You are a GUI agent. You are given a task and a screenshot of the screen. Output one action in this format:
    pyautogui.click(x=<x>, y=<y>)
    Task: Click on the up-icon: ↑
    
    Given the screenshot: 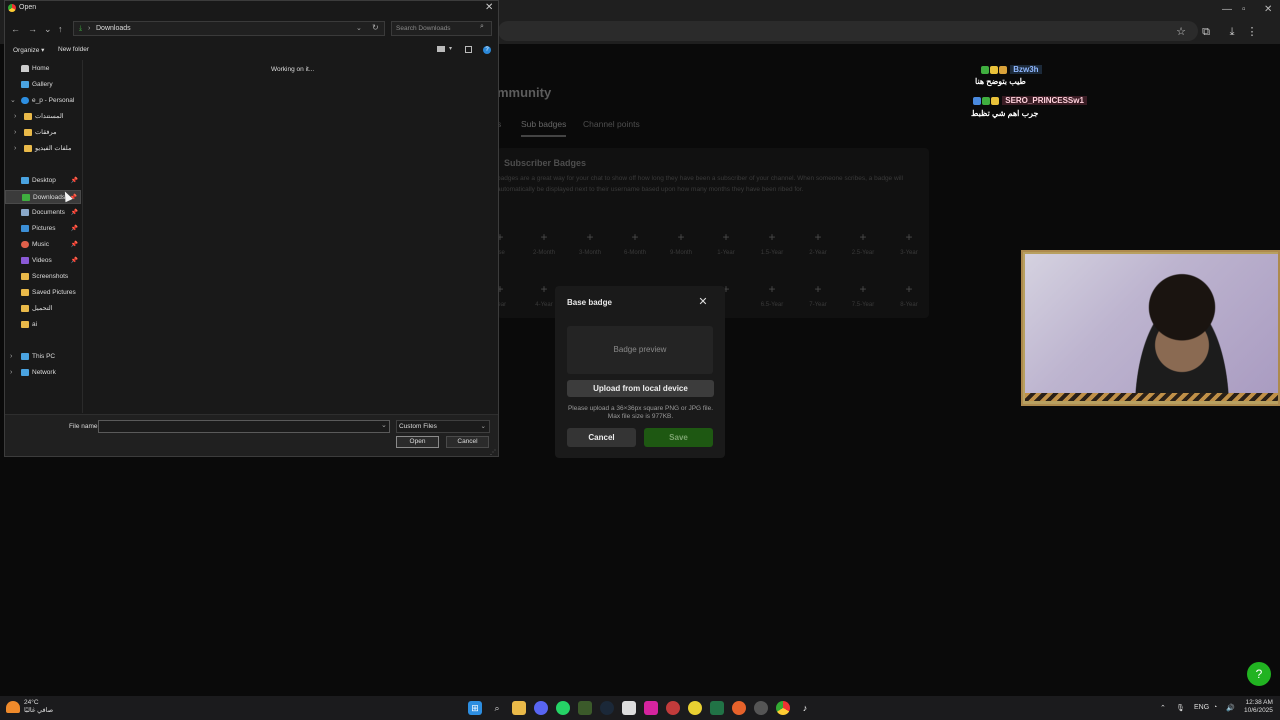 What is the action you would take?
    pyautogui.click(x=60, y=29)
    